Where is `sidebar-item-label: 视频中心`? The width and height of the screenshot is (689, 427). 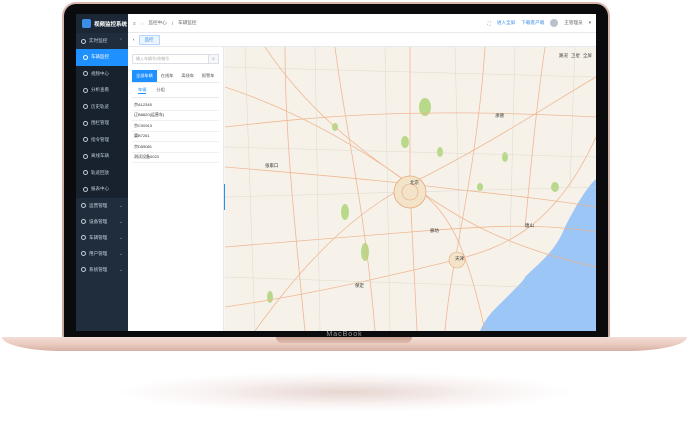
sidebar-item-label: 视频中心 is located at coordinates (100, 73).